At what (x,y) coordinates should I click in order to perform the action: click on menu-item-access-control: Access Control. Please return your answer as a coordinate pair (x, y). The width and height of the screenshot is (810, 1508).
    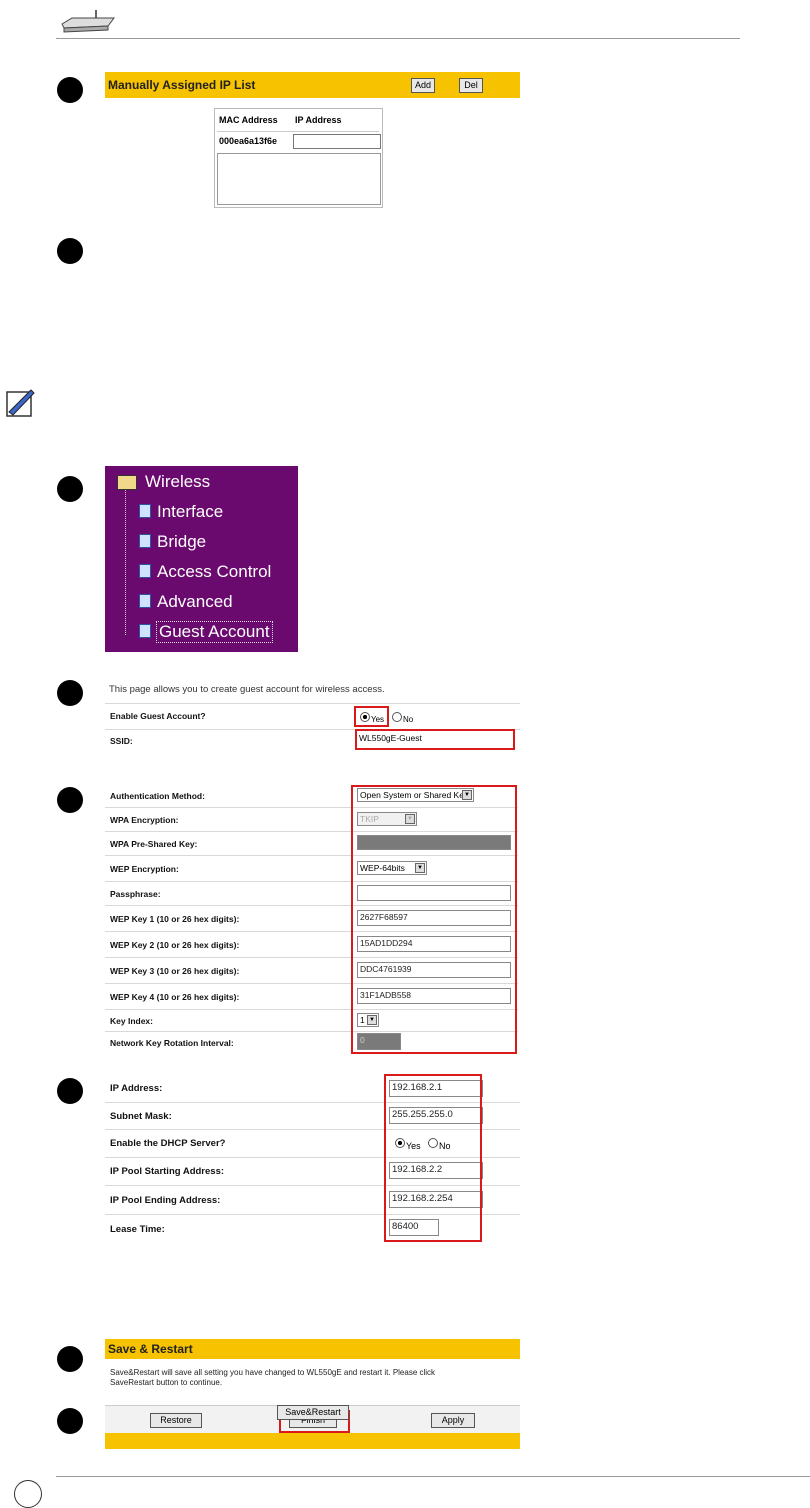
    Looking at the image, I should click on (214, 572).